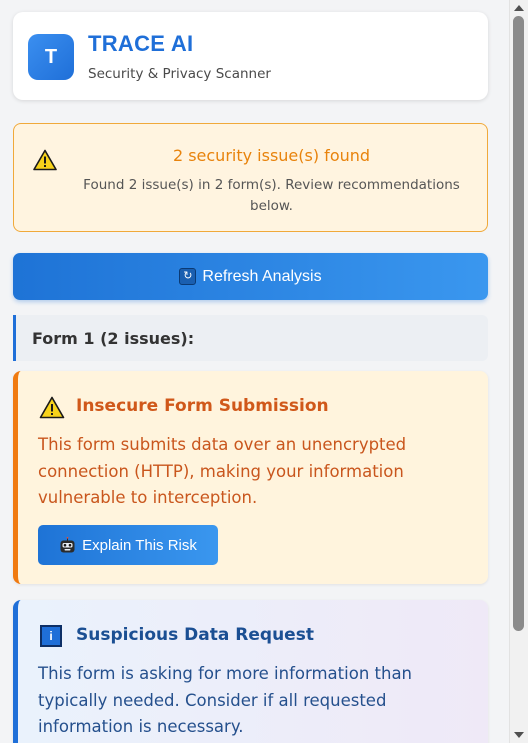  Describe the element at coordinates (139, 545) in the screenshot. I see `explain-button-label: Explain This Risk` at that location.